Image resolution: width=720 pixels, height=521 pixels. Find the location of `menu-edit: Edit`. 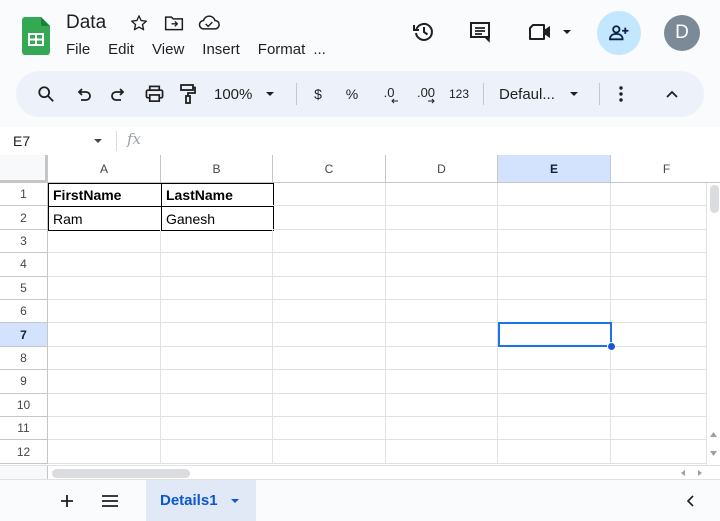

menu-edit: Edit is located at coordinates (121, 49).